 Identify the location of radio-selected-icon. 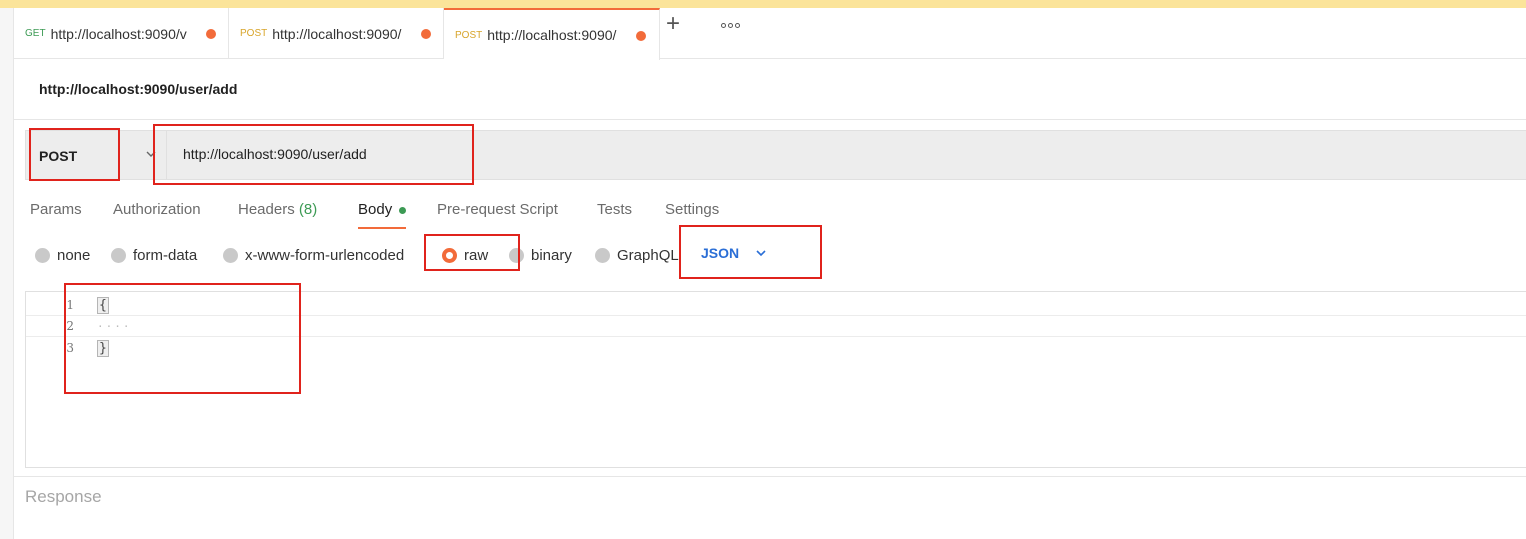
(449, 255).